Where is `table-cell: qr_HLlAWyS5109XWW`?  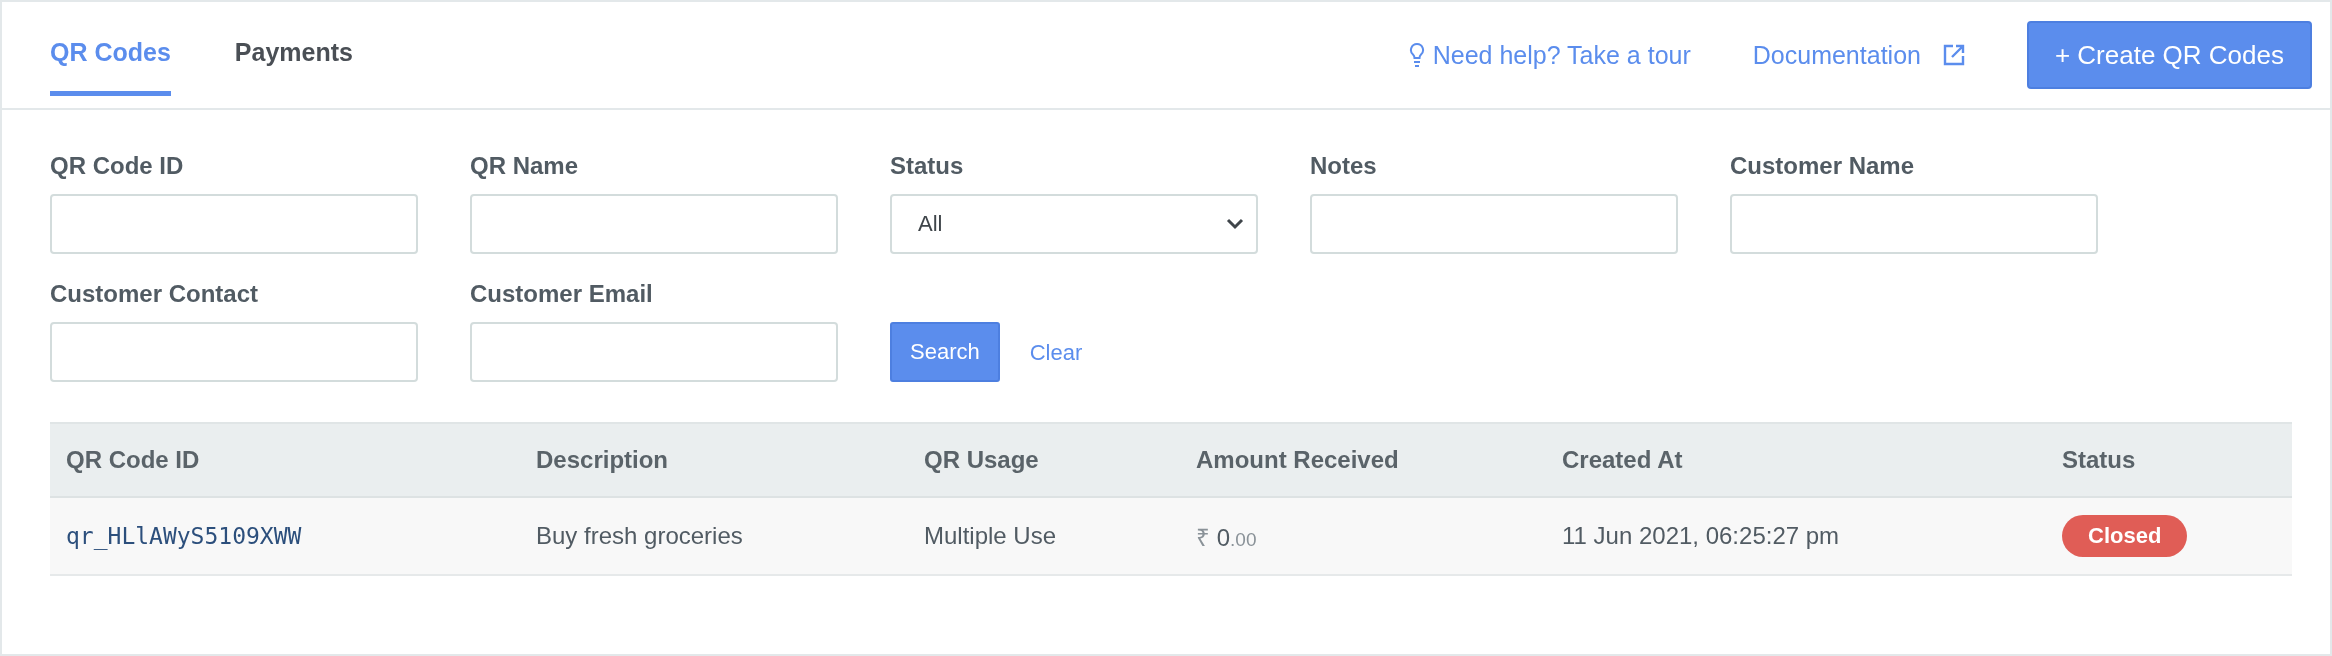 table-cell: qr_HLlAWyS5109XWW is located at coordinates (285, 536).